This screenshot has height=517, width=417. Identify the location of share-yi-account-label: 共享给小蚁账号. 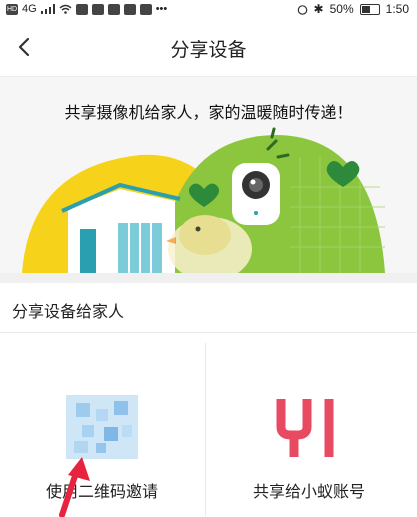
(308, 492).